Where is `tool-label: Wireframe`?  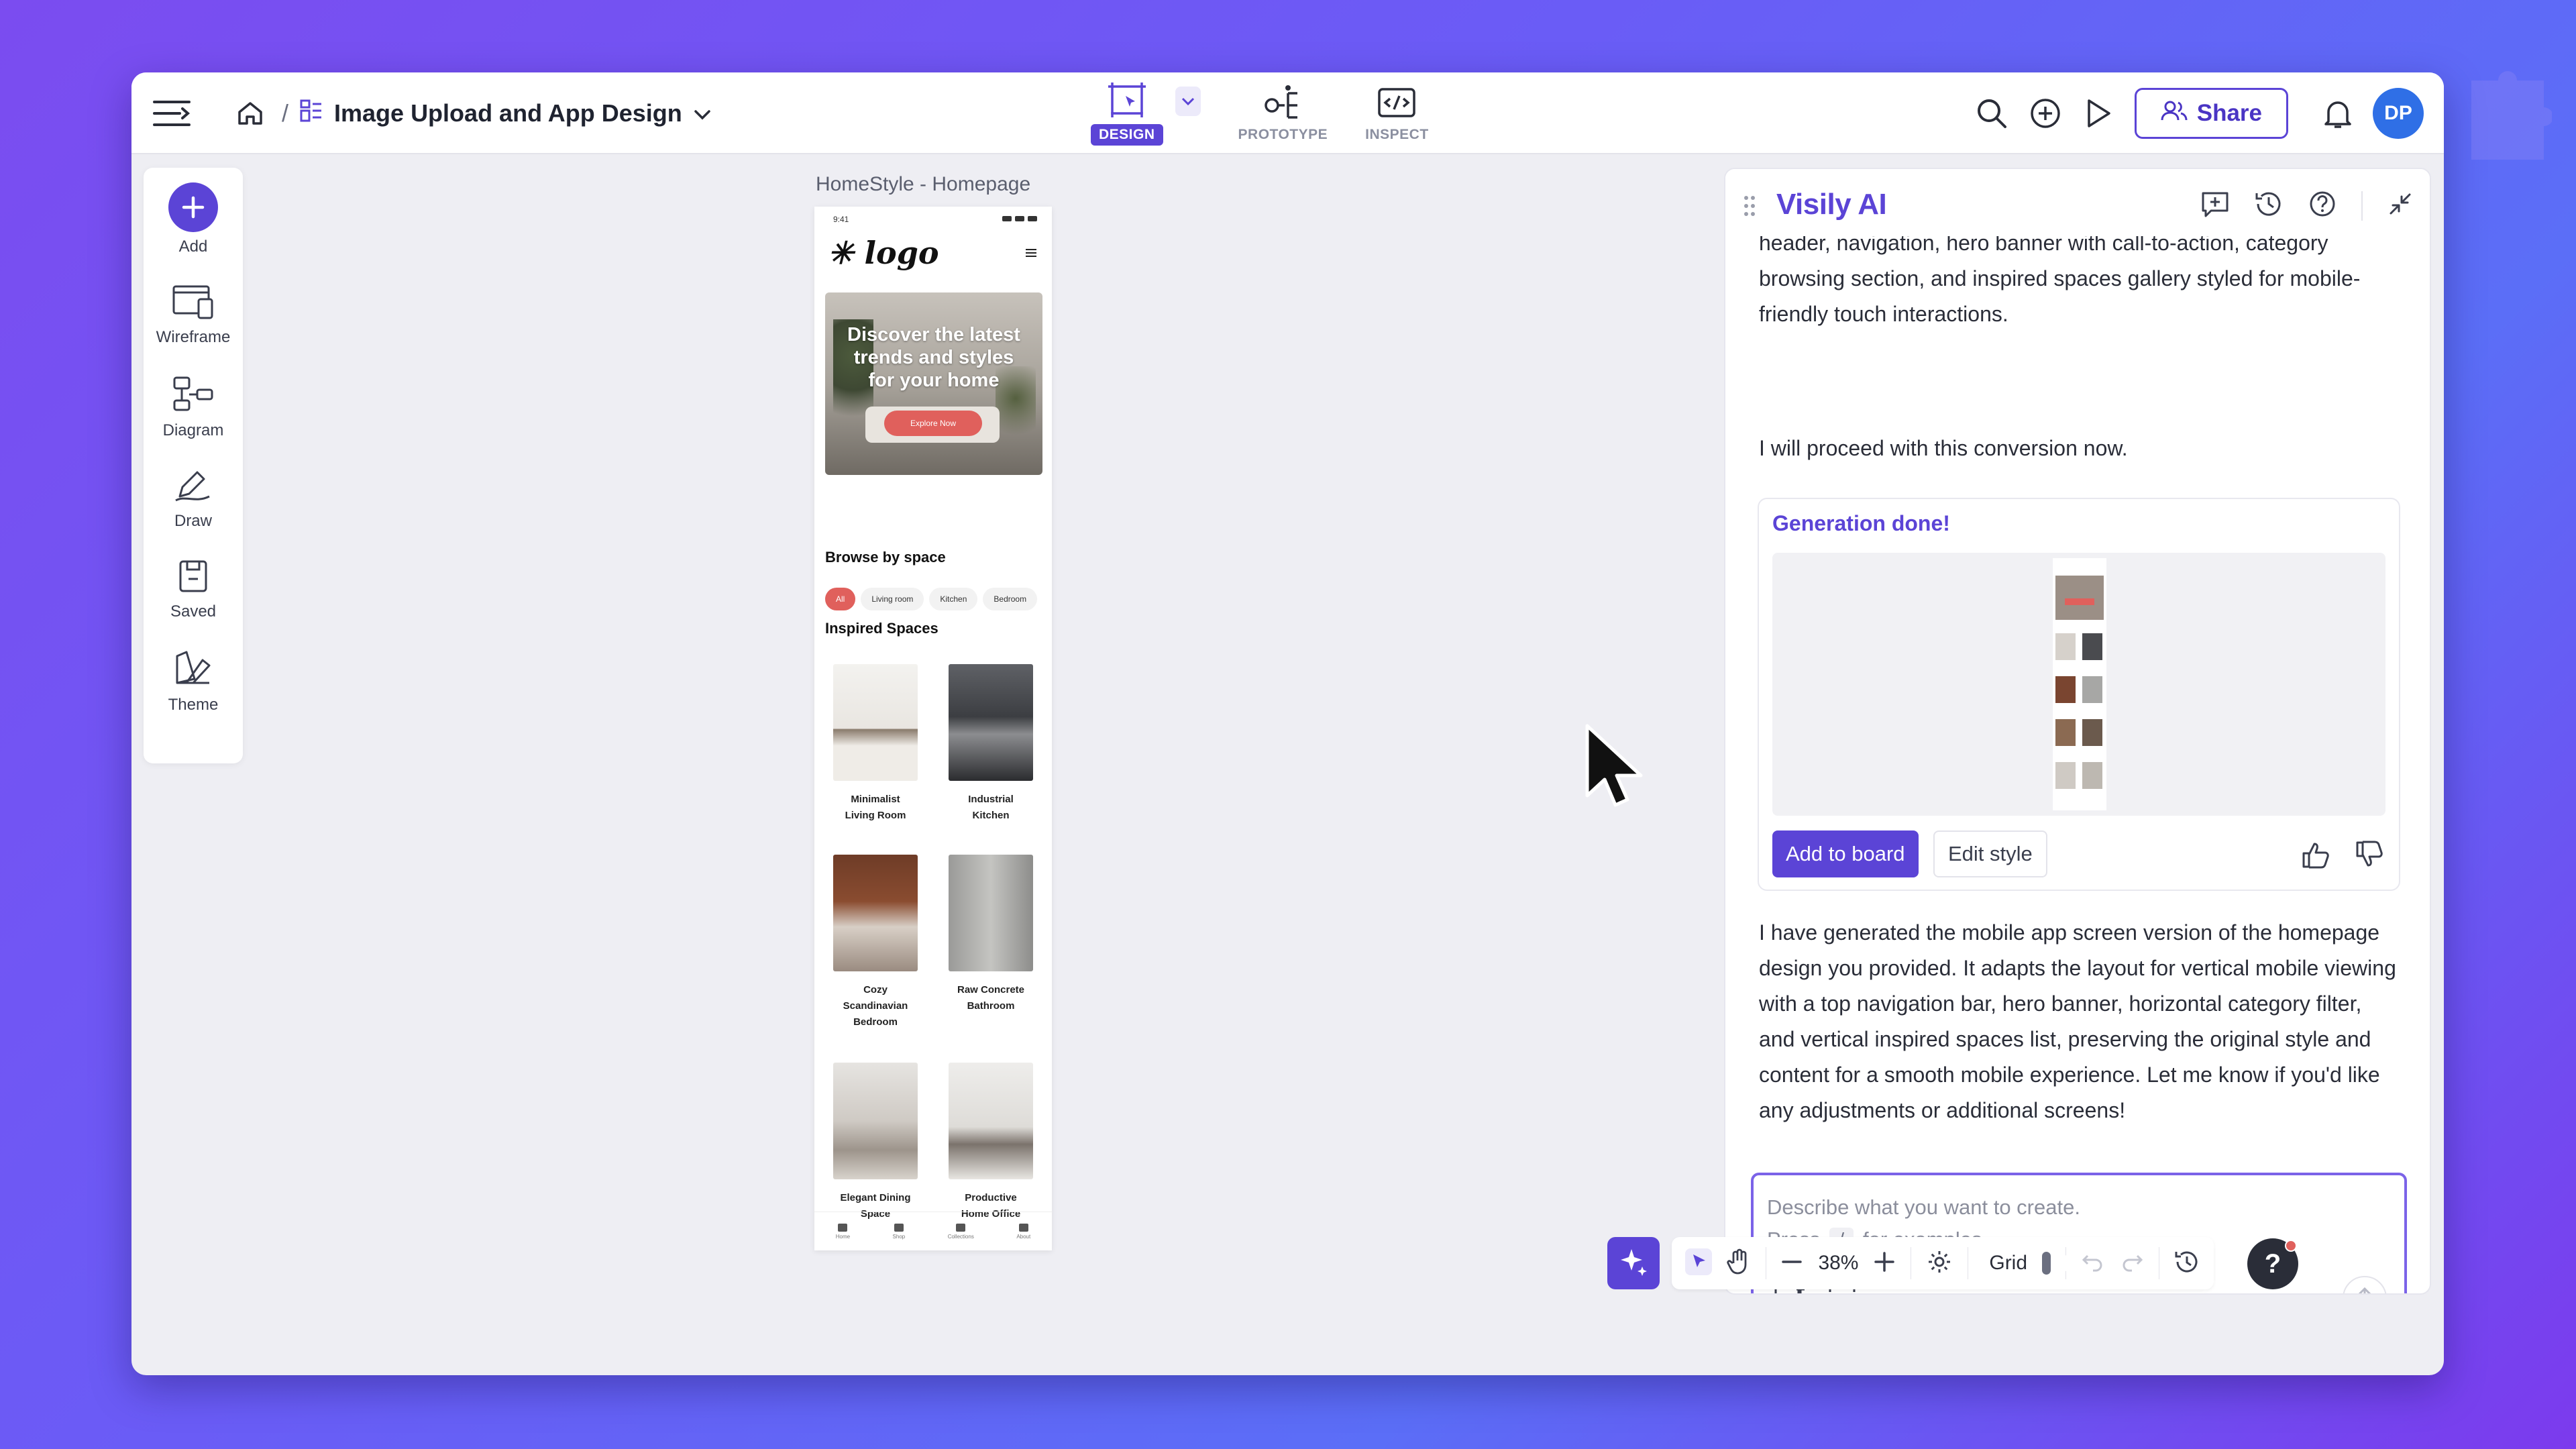
tool-label: Wireframe is located at coordinates (193, 337).